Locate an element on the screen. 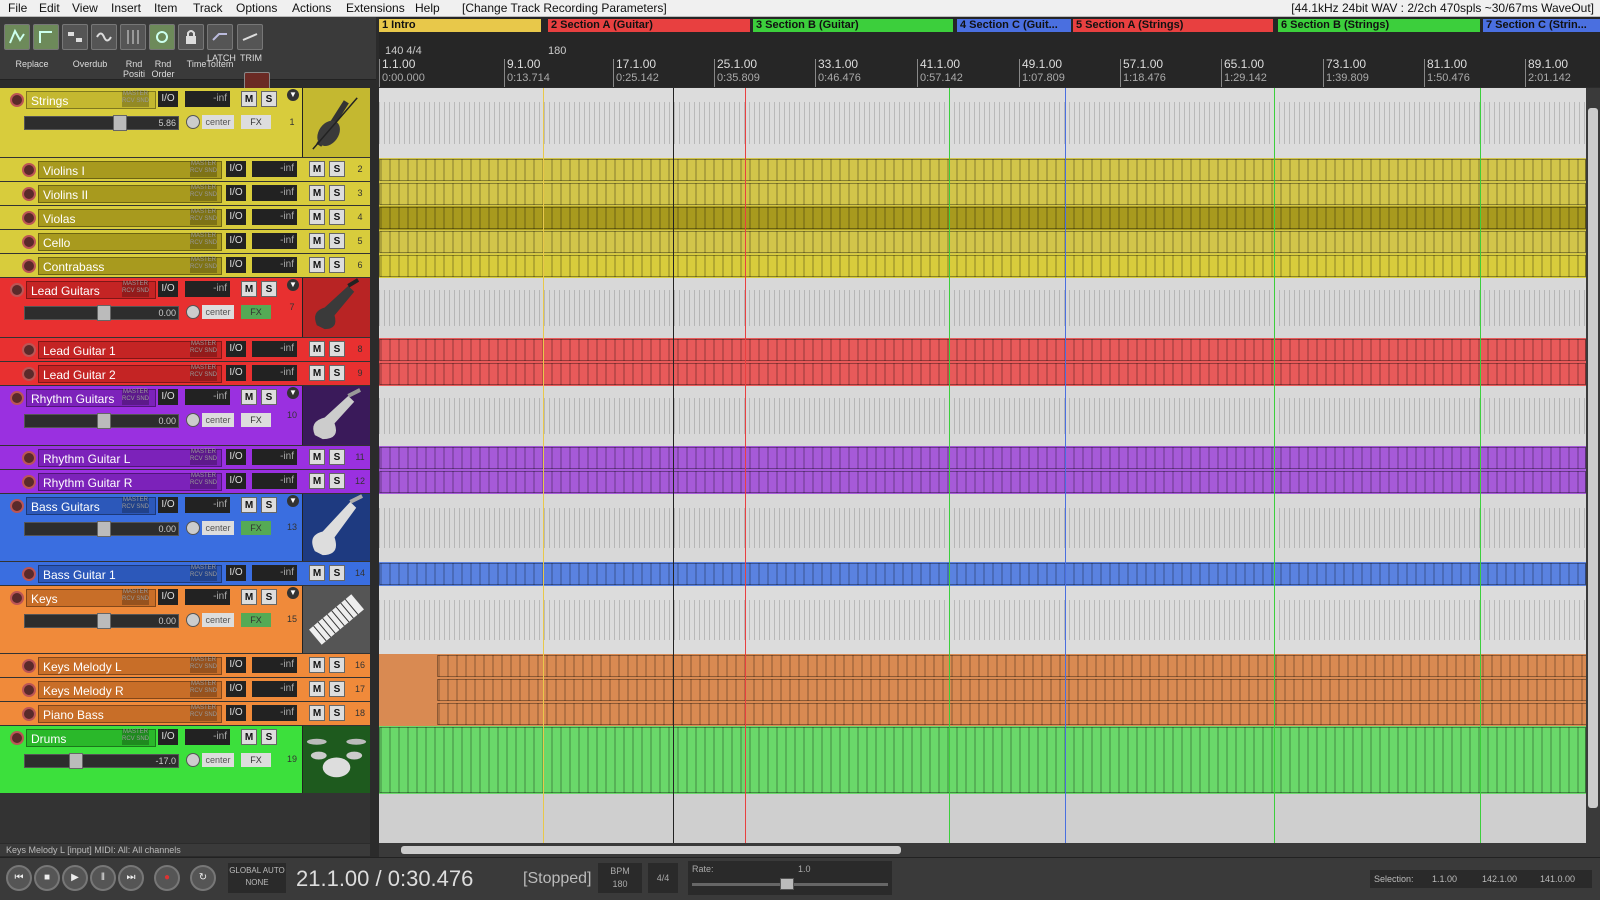 This screenshot has height=900, width=1600. playrate-control: Rate: 1.0 is located at coordinates (790, 878).